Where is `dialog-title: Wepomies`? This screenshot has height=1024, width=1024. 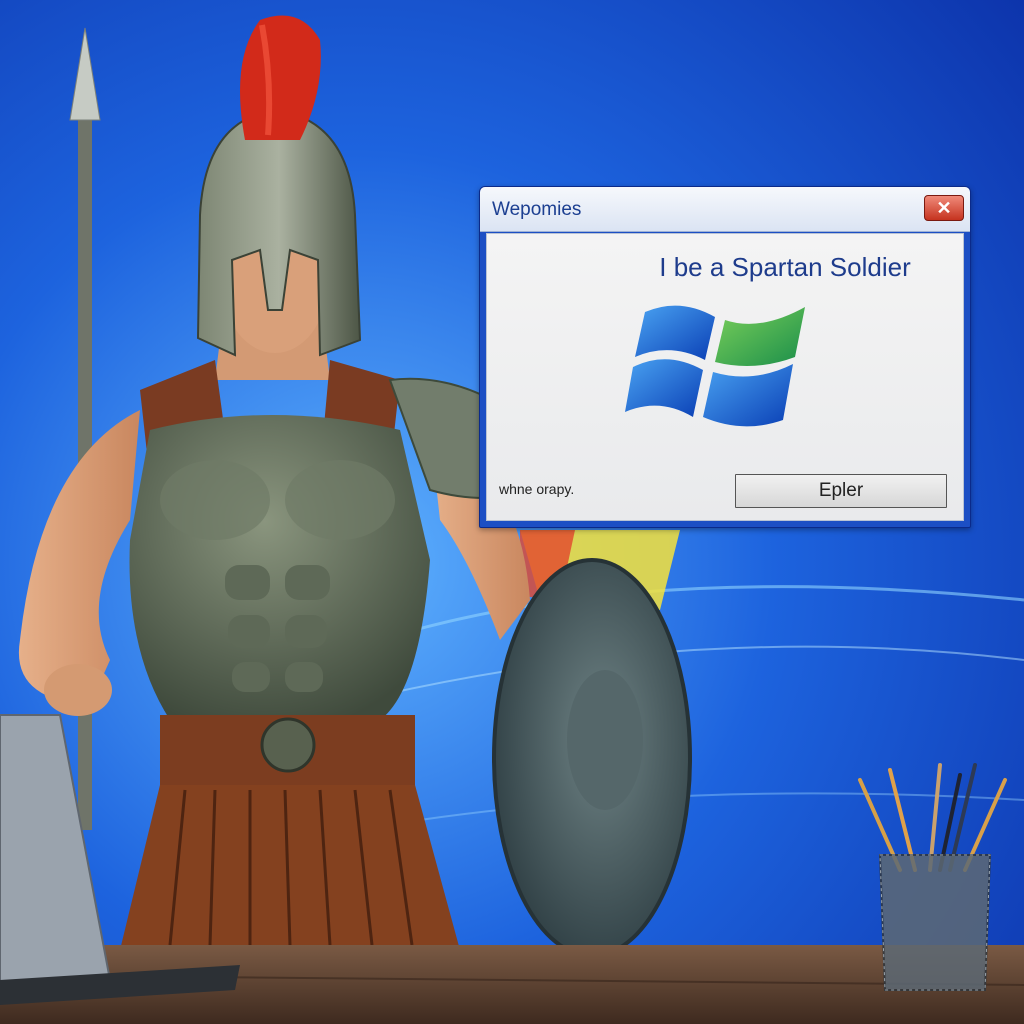 dialog-title: Wepomies is located at coordinates (537, 209).